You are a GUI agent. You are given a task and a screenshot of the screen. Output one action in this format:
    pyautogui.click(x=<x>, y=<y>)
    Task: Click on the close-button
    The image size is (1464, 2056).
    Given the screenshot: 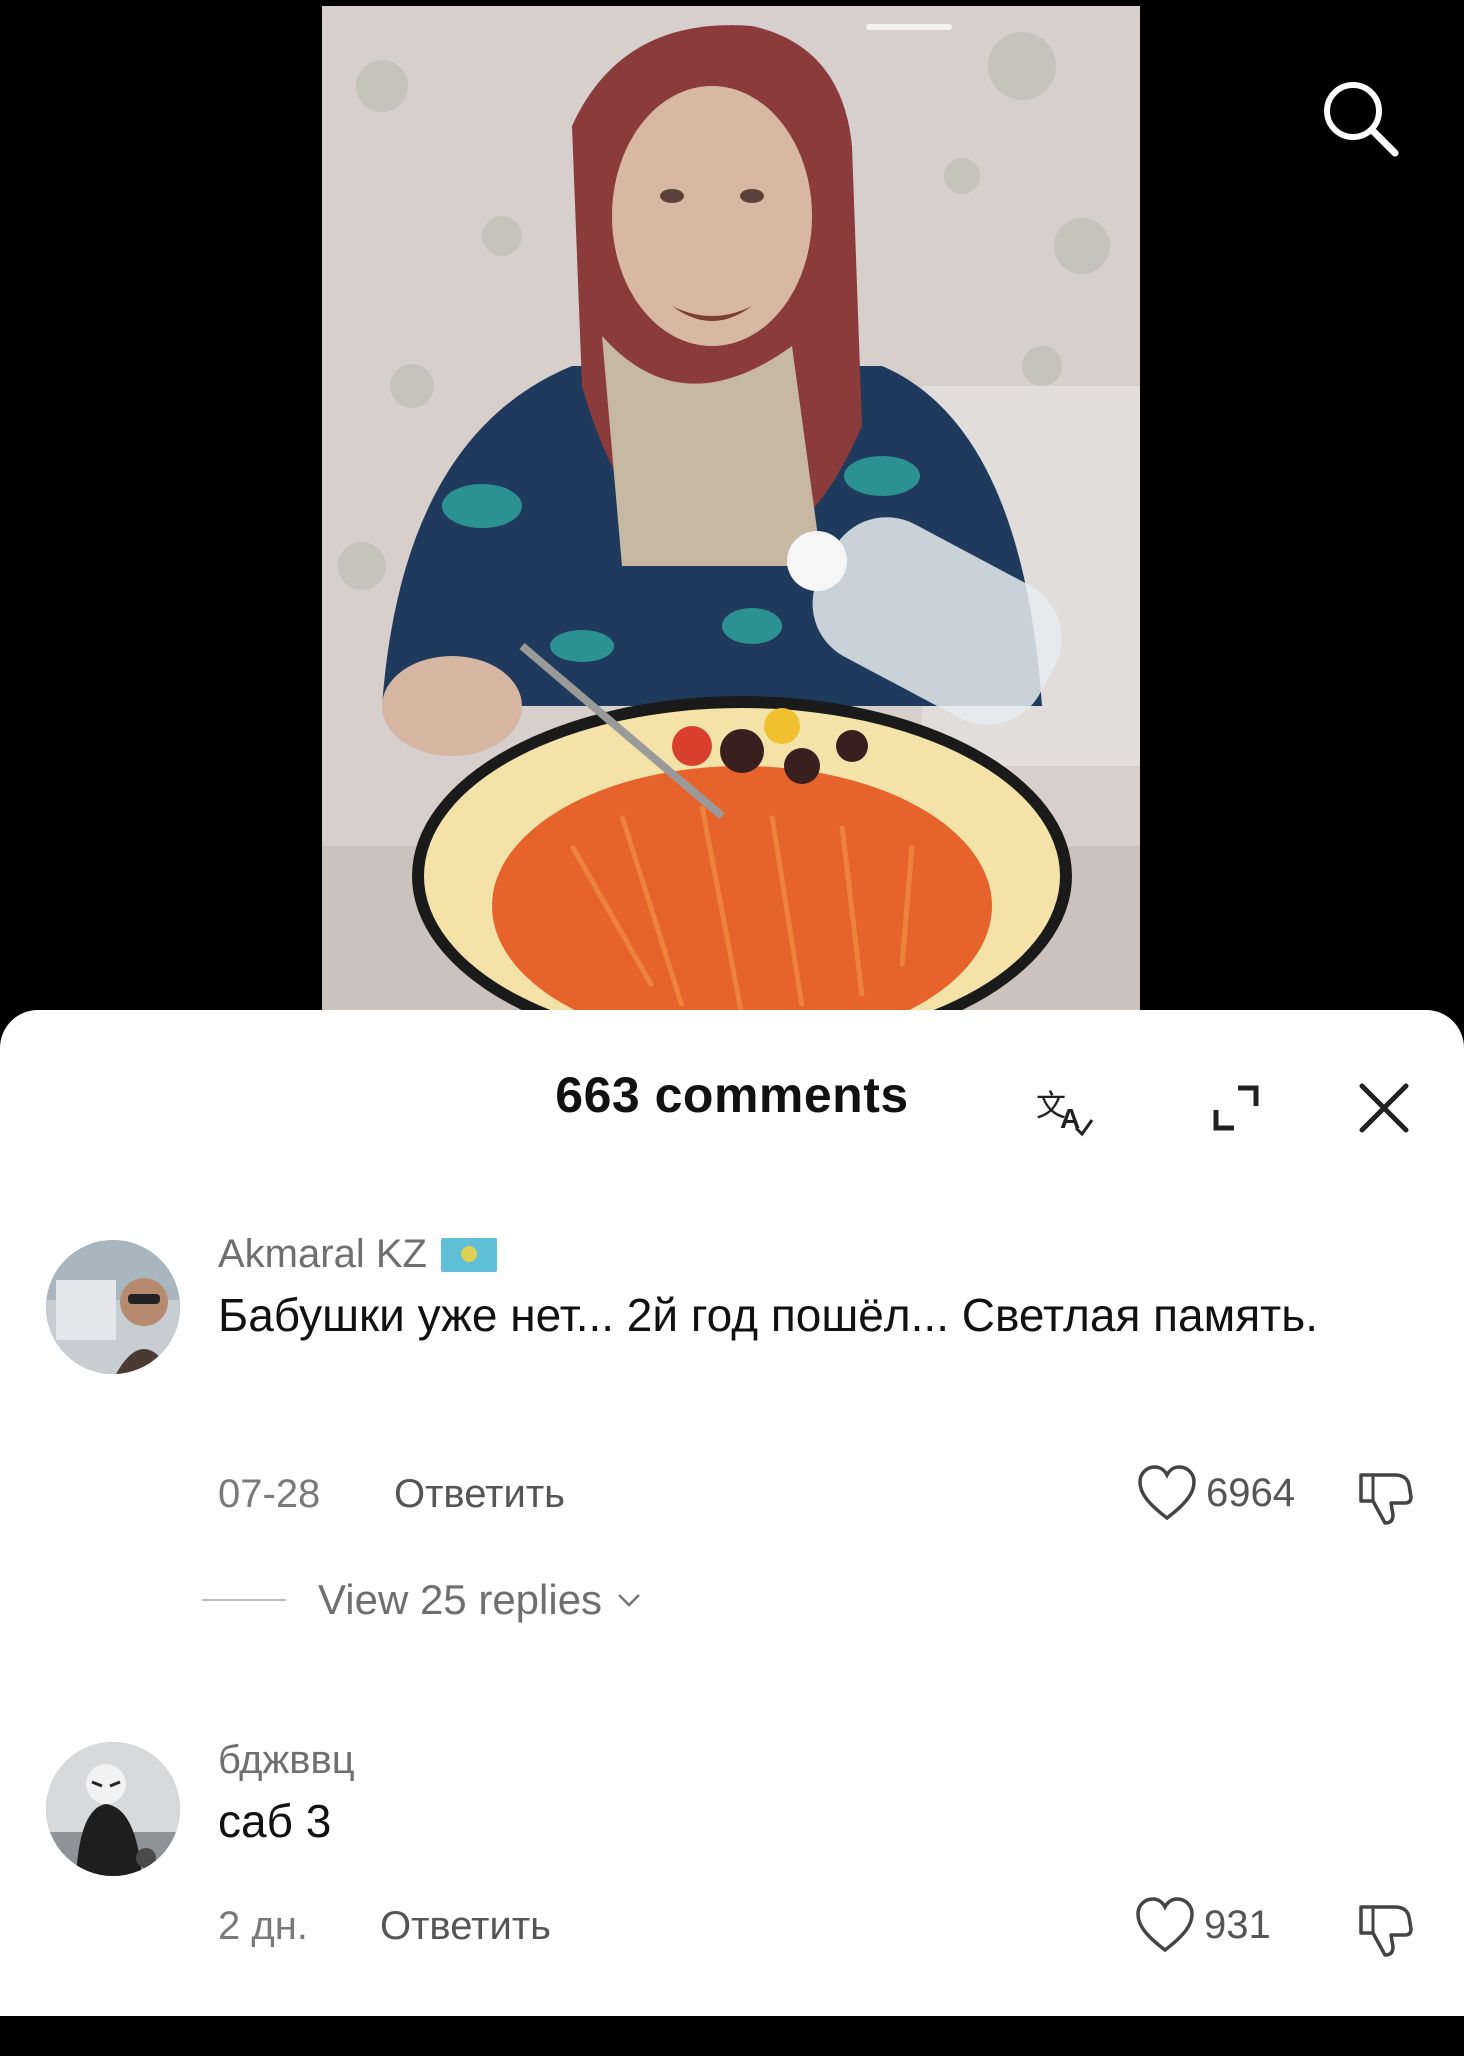 What is the action you would take?
    pyautogui.click(x=1384, y=1108)
    